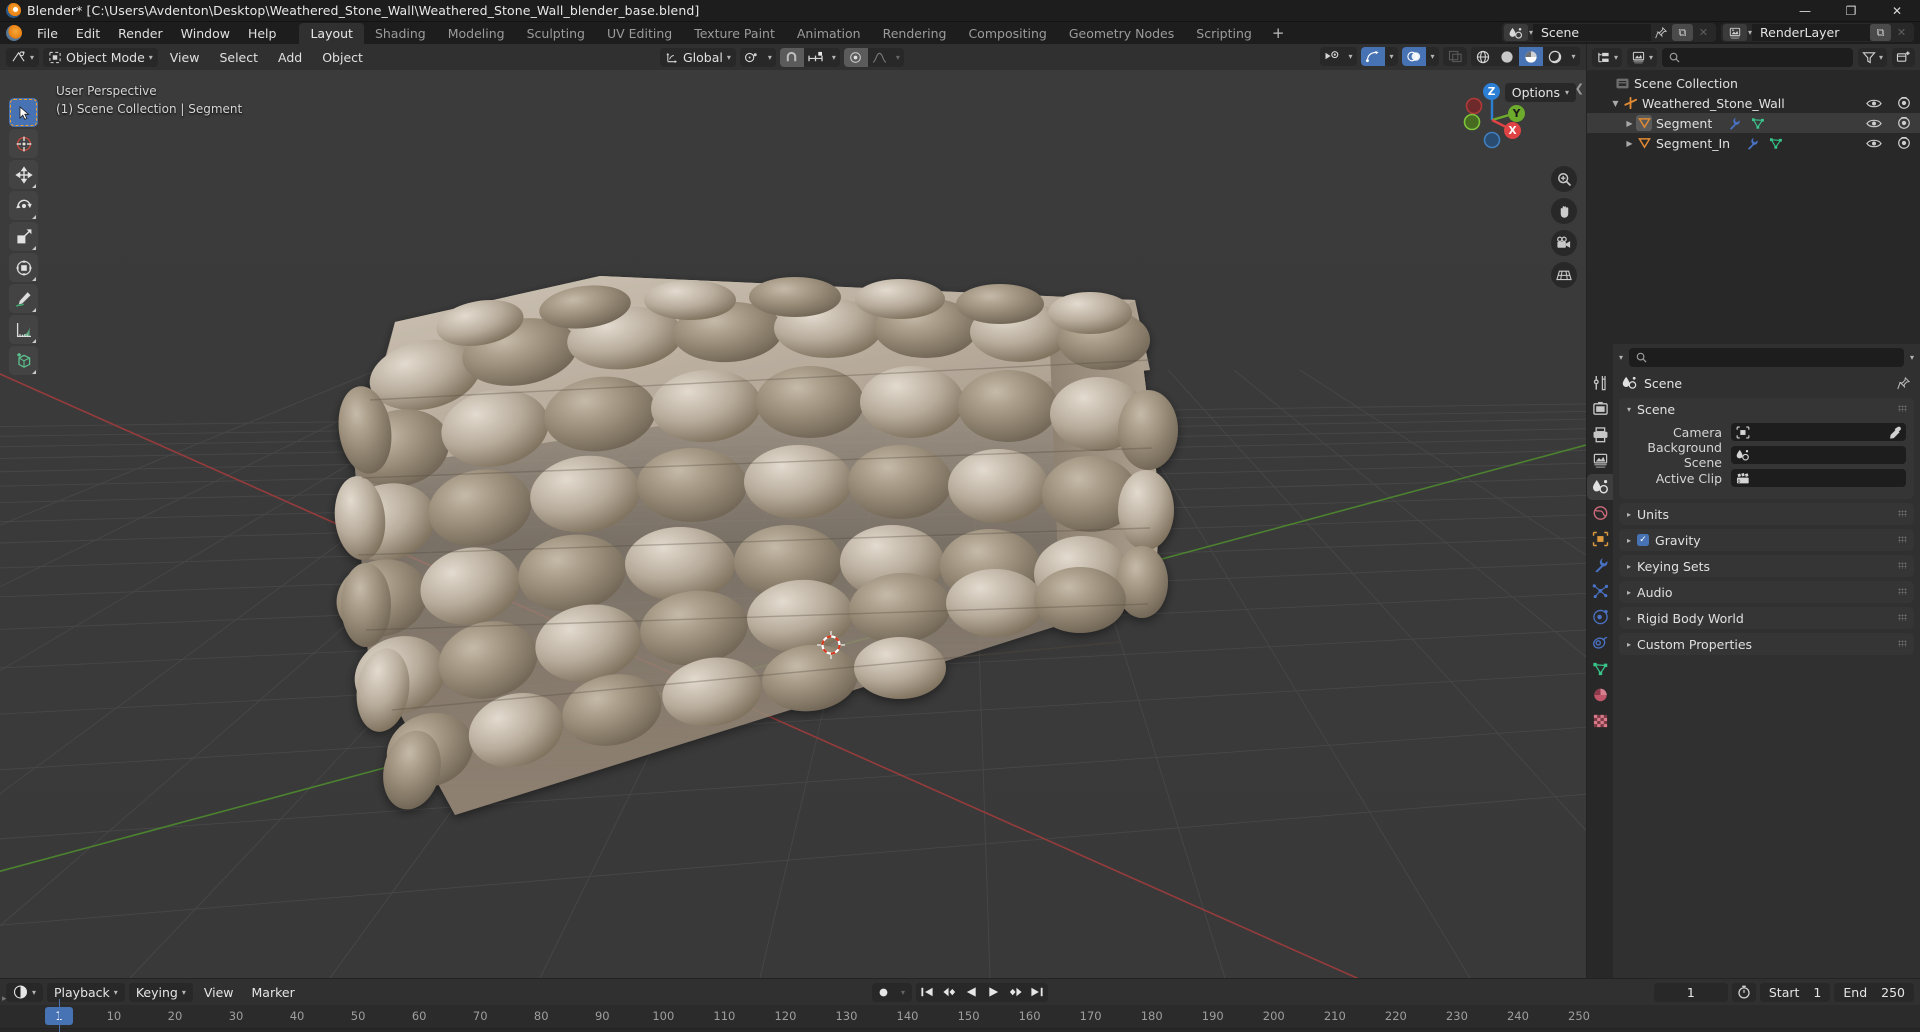  I want to click on next-keyframe-button, so click(1015, 992).